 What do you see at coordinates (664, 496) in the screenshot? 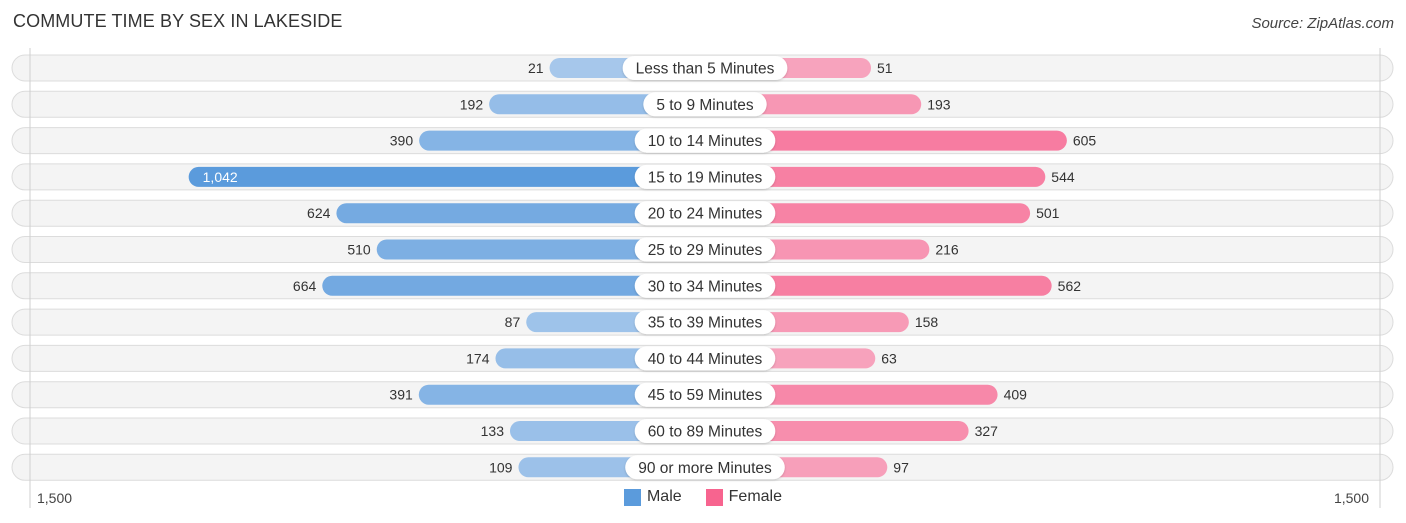
I see `legend-label-male: Male` at bounding box center [664, 496].